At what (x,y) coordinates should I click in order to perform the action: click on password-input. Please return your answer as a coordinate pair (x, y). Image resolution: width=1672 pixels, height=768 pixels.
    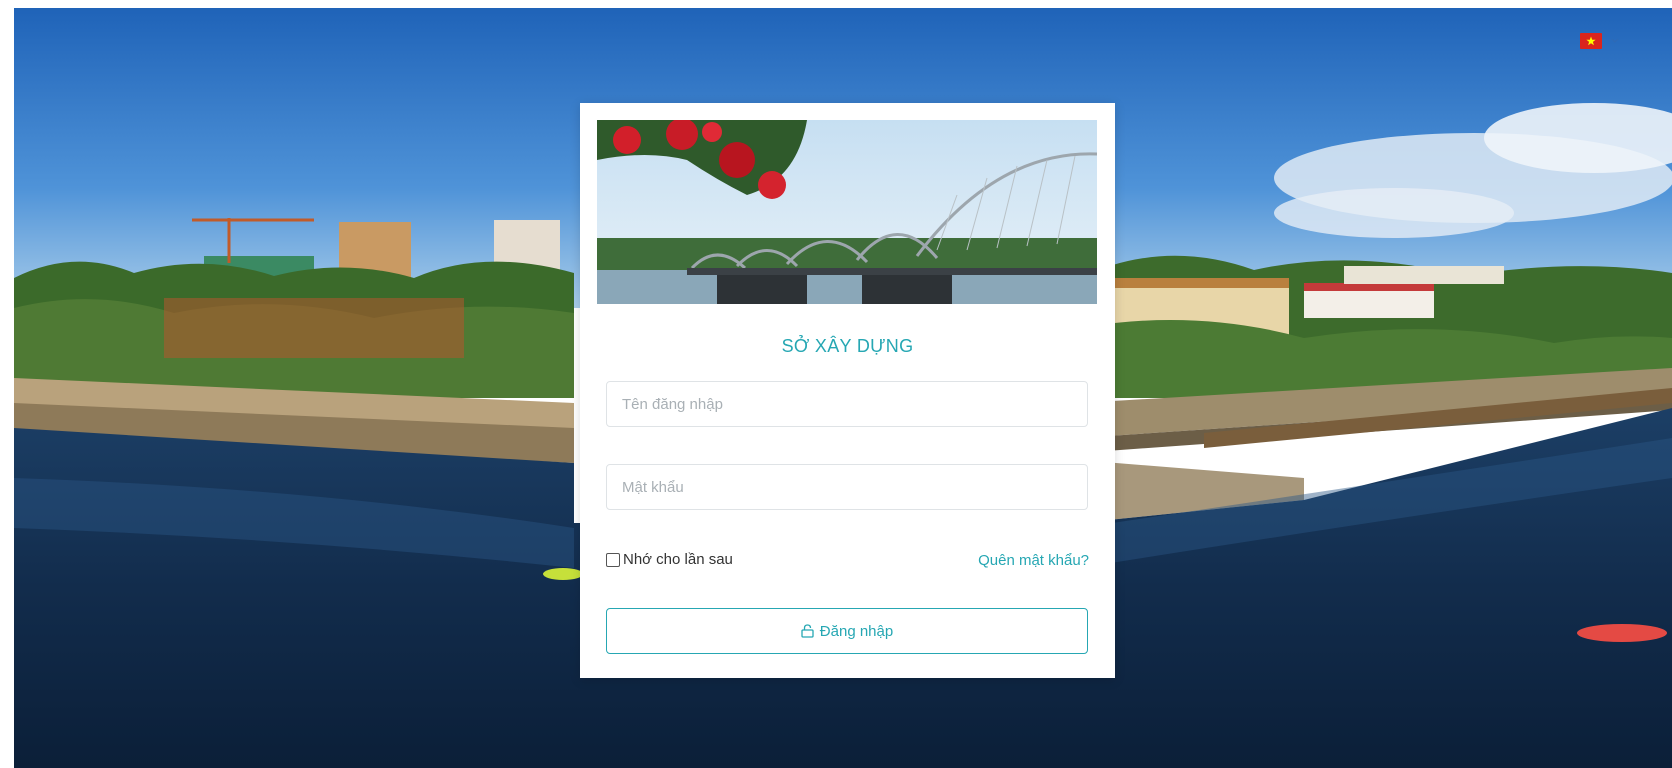
    Looking at the image, I should click on (847, 487).